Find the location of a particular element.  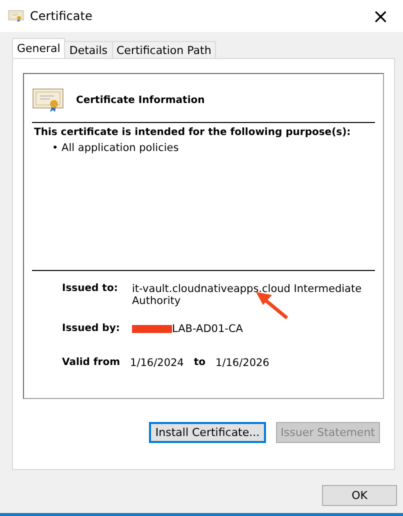

date-value: 1/16/2024 is located at coordinates (157, 363).